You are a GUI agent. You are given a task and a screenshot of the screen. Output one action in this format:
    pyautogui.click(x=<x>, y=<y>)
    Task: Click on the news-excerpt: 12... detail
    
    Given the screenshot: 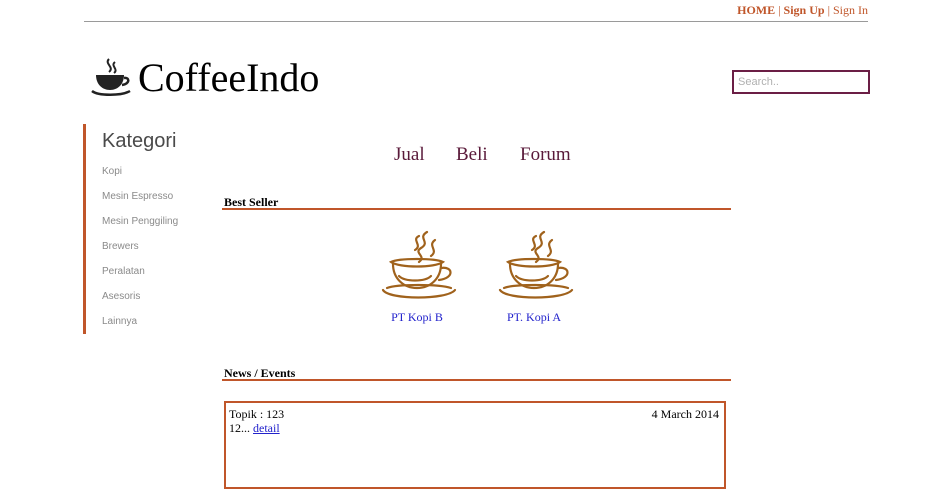 What is the action you would take?
    pyautogui.click(x=254, y=428)
    